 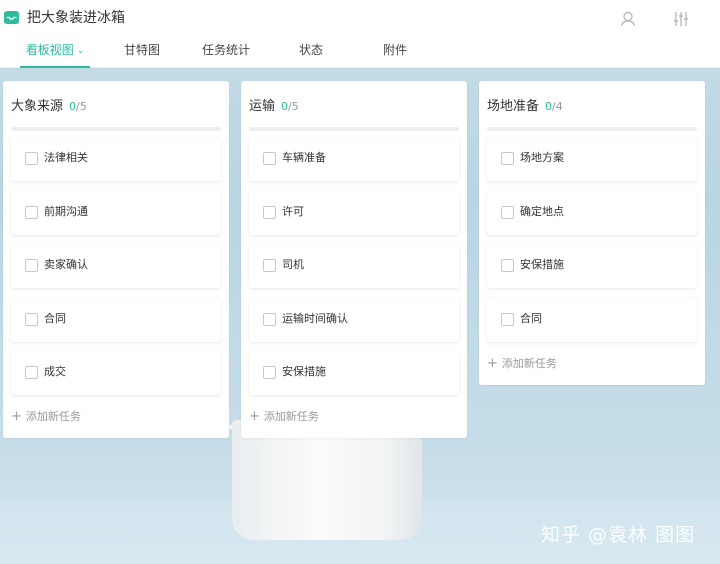 I want to click on task-label: 确定地点, so click(x=542, y=211).